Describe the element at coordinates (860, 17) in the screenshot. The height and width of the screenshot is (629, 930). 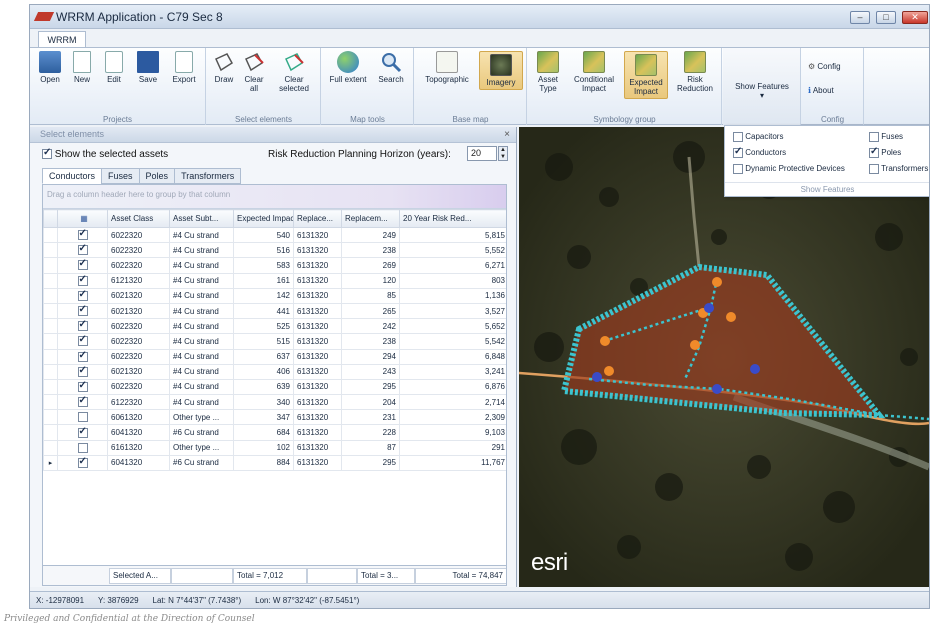
I see `minimize-button: –` at that location.